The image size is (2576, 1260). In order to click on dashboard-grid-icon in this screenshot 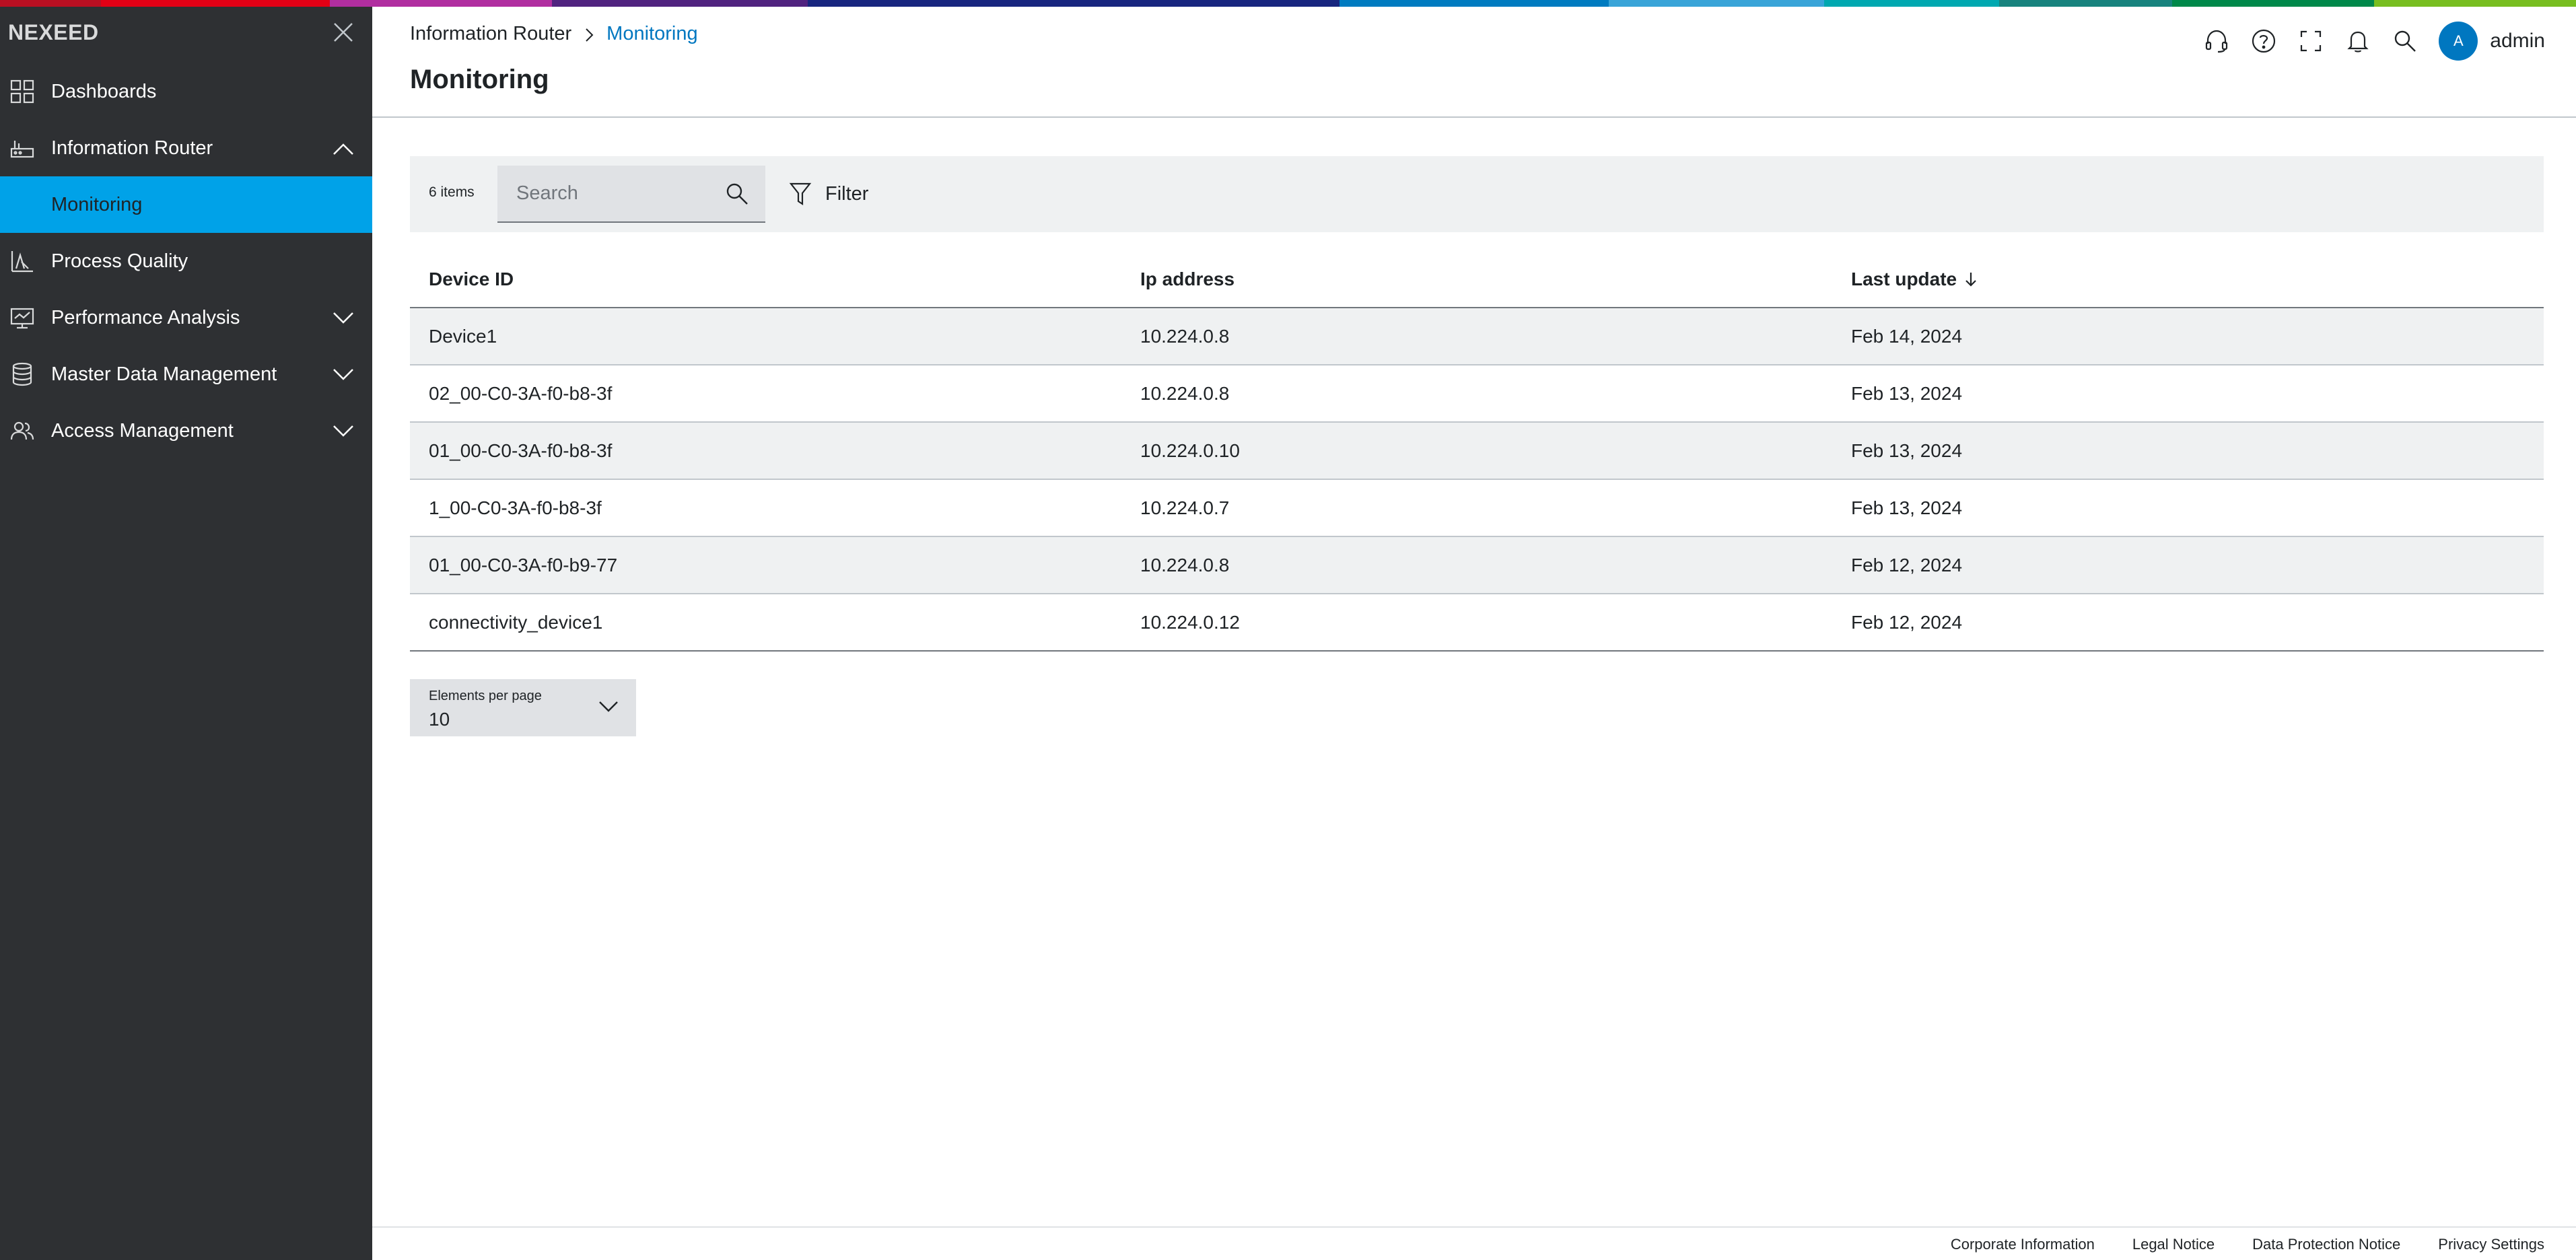, I will do `click(22, 92)`.